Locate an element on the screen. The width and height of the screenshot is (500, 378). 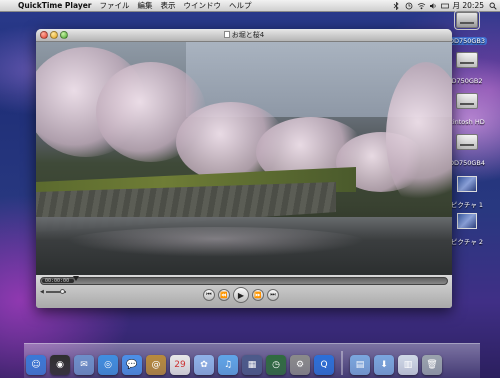
speaker-icon: ◀ is located at coordinates (42, 292).